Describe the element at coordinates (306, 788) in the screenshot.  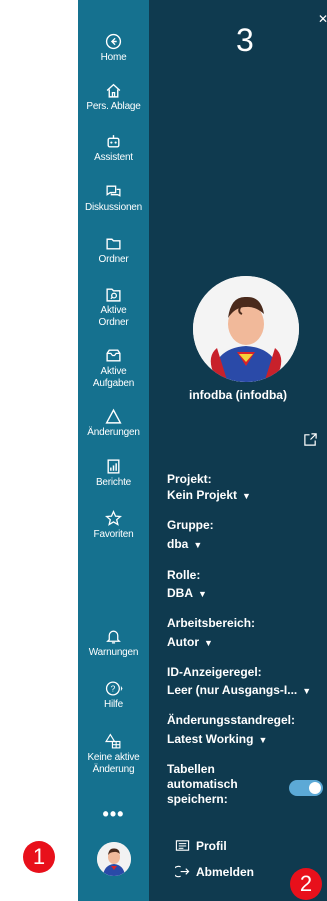
I see `autosave-toggle` at that location.